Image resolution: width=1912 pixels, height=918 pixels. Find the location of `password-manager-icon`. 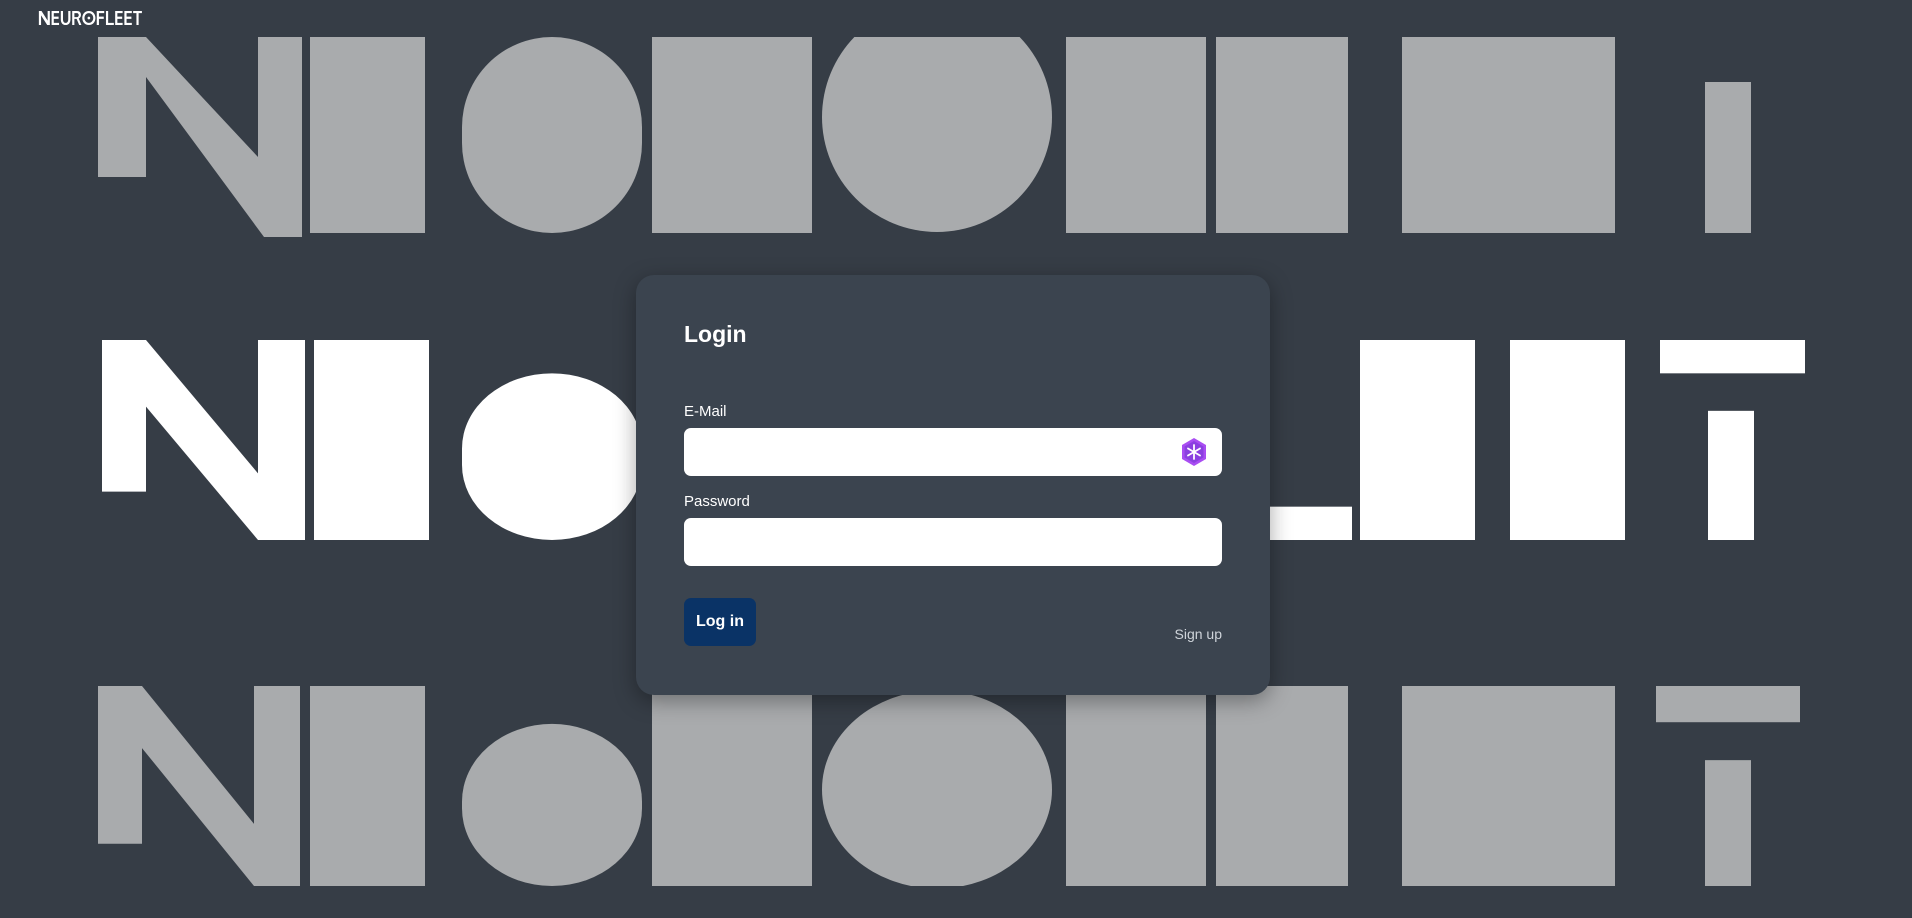

password-manager-icon is located at coordinates (1194, 452).